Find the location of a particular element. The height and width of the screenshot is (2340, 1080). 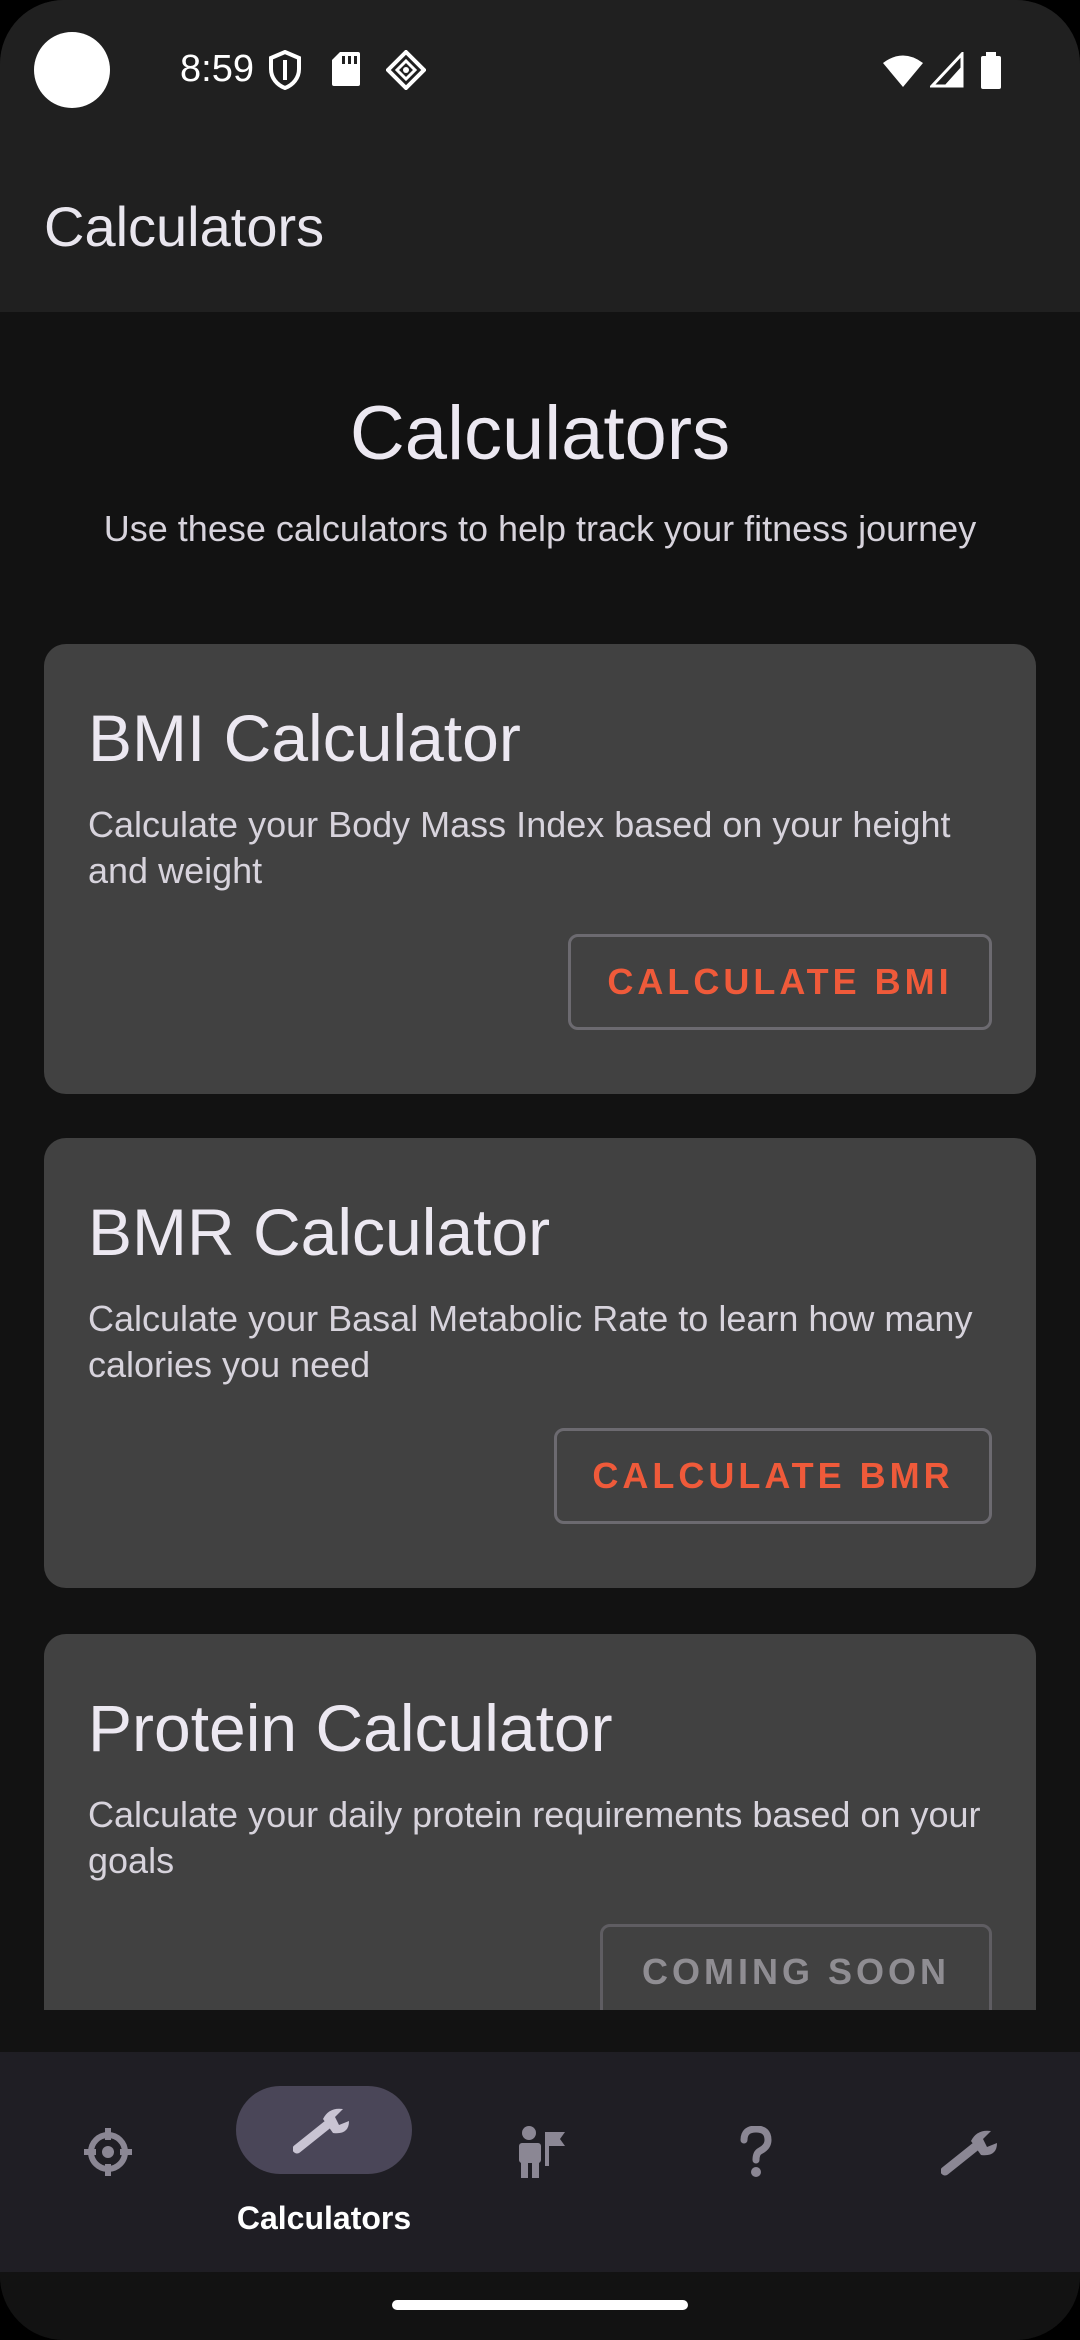

nav-item-person is located at coordinates (540, 2162).